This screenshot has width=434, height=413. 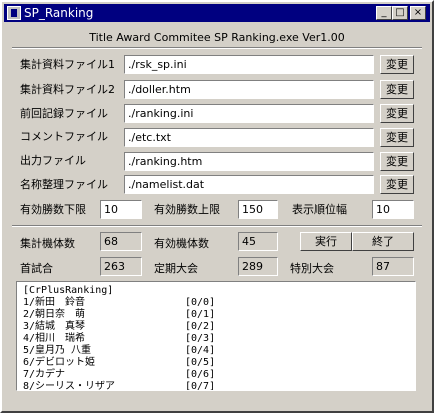 What do you see at coordinates (319, 209) in the screenshot?
I see `rank-width-label: 表示順位幅` at bounding box center [319, 209].